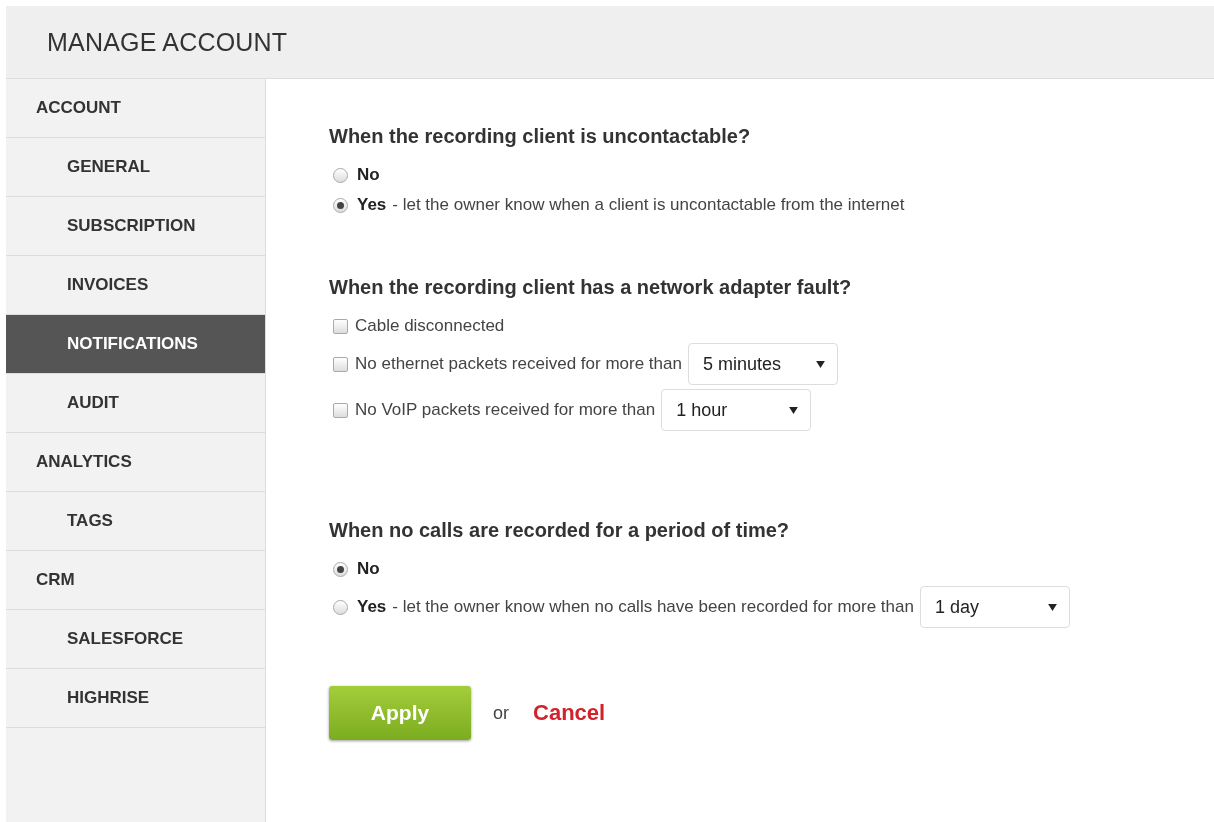 Image resolution: width=1214 pixels, height=822 pixels. I want to click on dropdown: 5 minutes, so click(762, 364).